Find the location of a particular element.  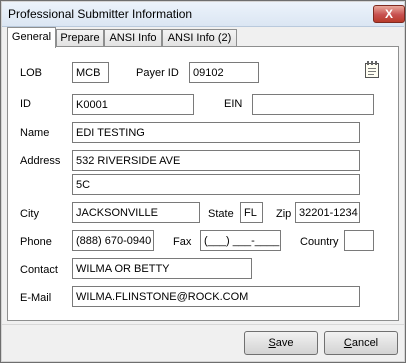

tab-prepare: Prepare is located at coordinates (80, 38).